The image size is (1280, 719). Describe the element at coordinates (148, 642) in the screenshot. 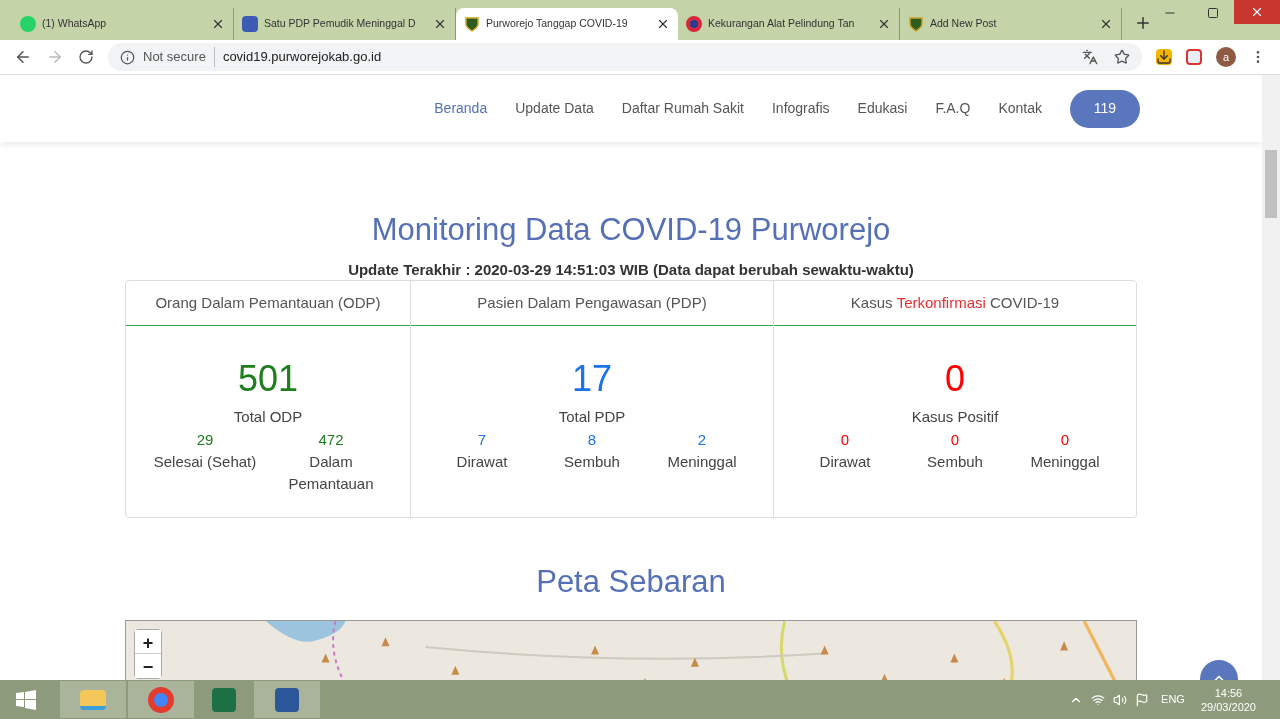

I see `zoom-in-button: +` at that location.